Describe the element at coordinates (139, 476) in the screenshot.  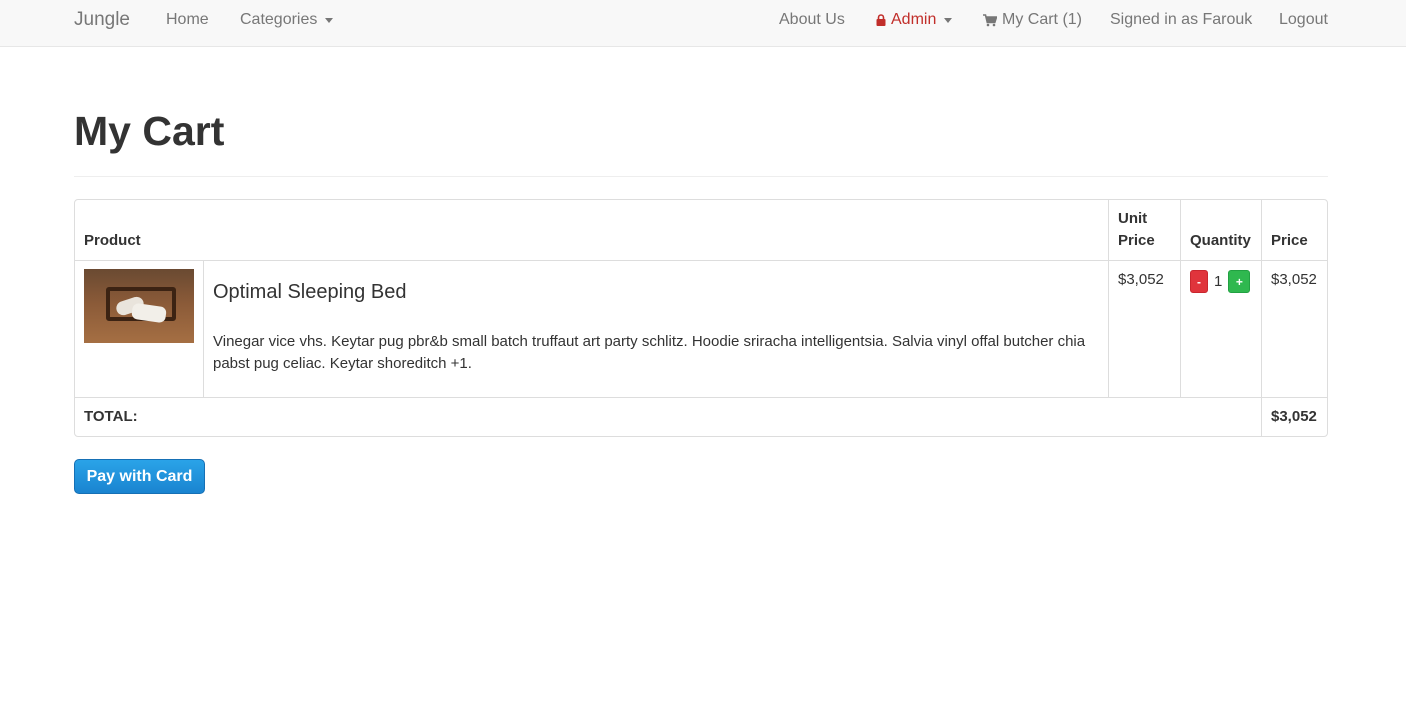
I see `pay-with-card-button: Pay with Card` at that location.